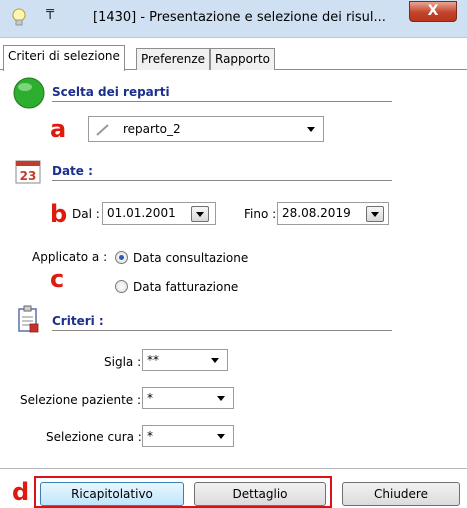 The height and width of the screenshot is (508, 467). Describe the element at coordinates (141, 213) in the screenshot. I see `dal-date-value: 01.01.2001` at that location.